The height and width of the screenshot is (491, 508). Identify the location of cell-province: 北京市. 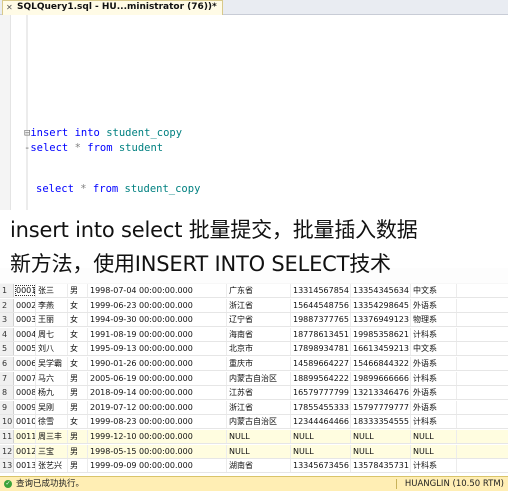
(259, 349).